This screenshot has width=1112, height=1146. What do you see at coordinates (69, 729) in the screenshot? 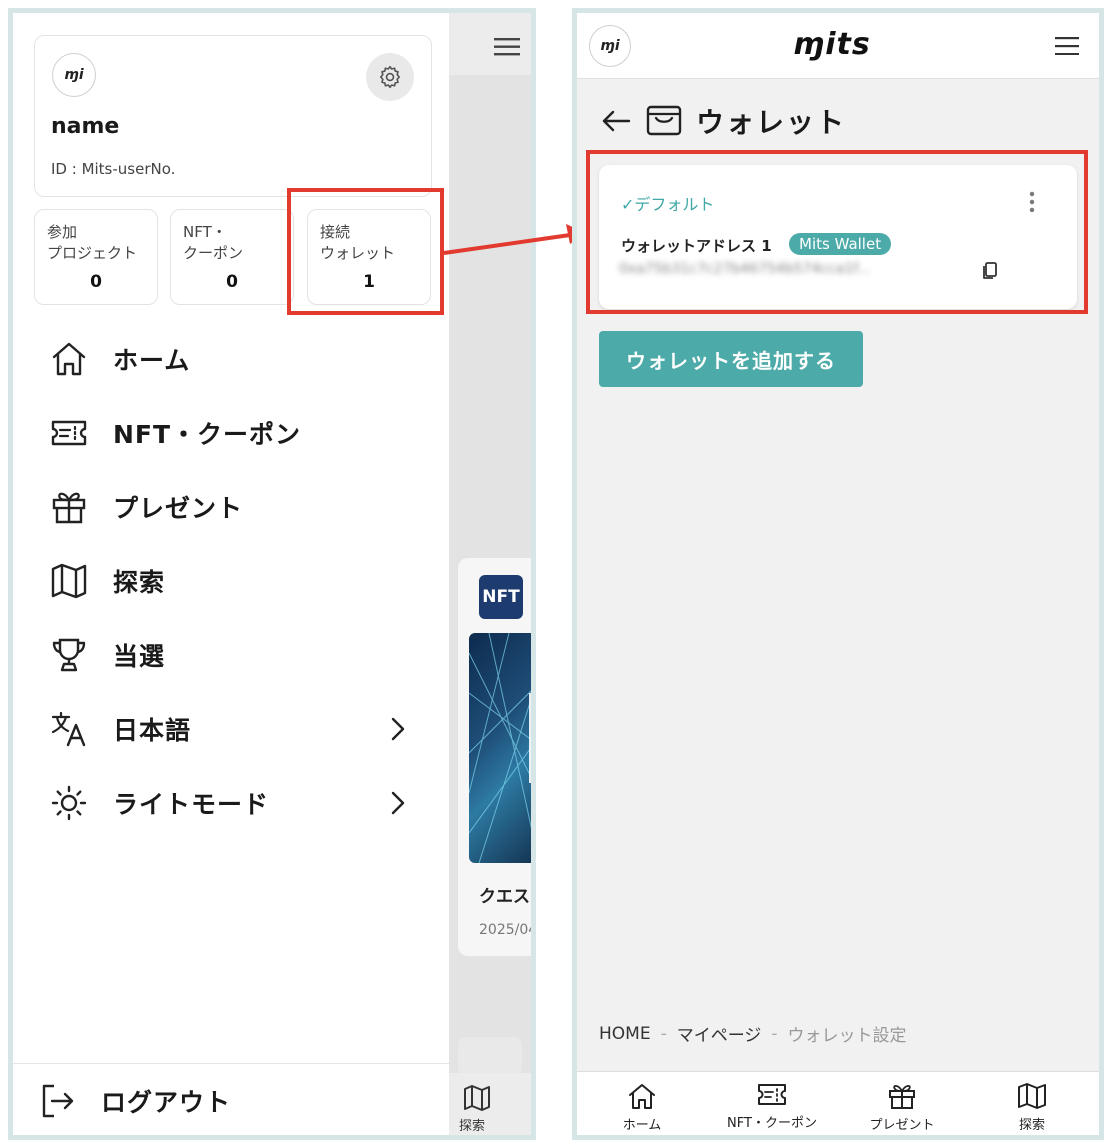
I see `translate-icon` at bounding box center [69, 729].